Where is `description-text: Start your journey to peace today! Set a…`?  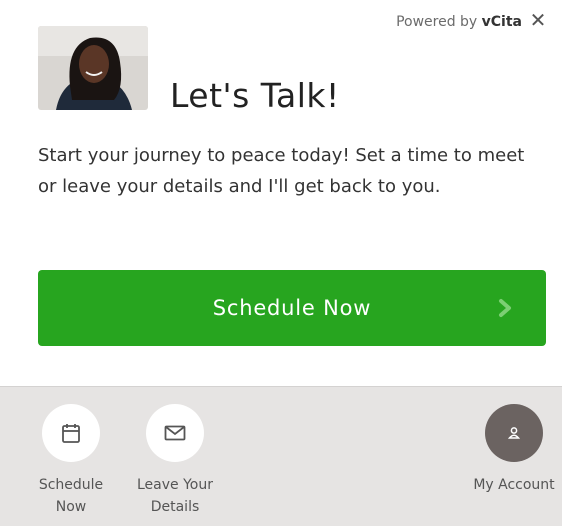
description-text: Start your journey to peace today! Set a… is located at coordinates (281, 171).